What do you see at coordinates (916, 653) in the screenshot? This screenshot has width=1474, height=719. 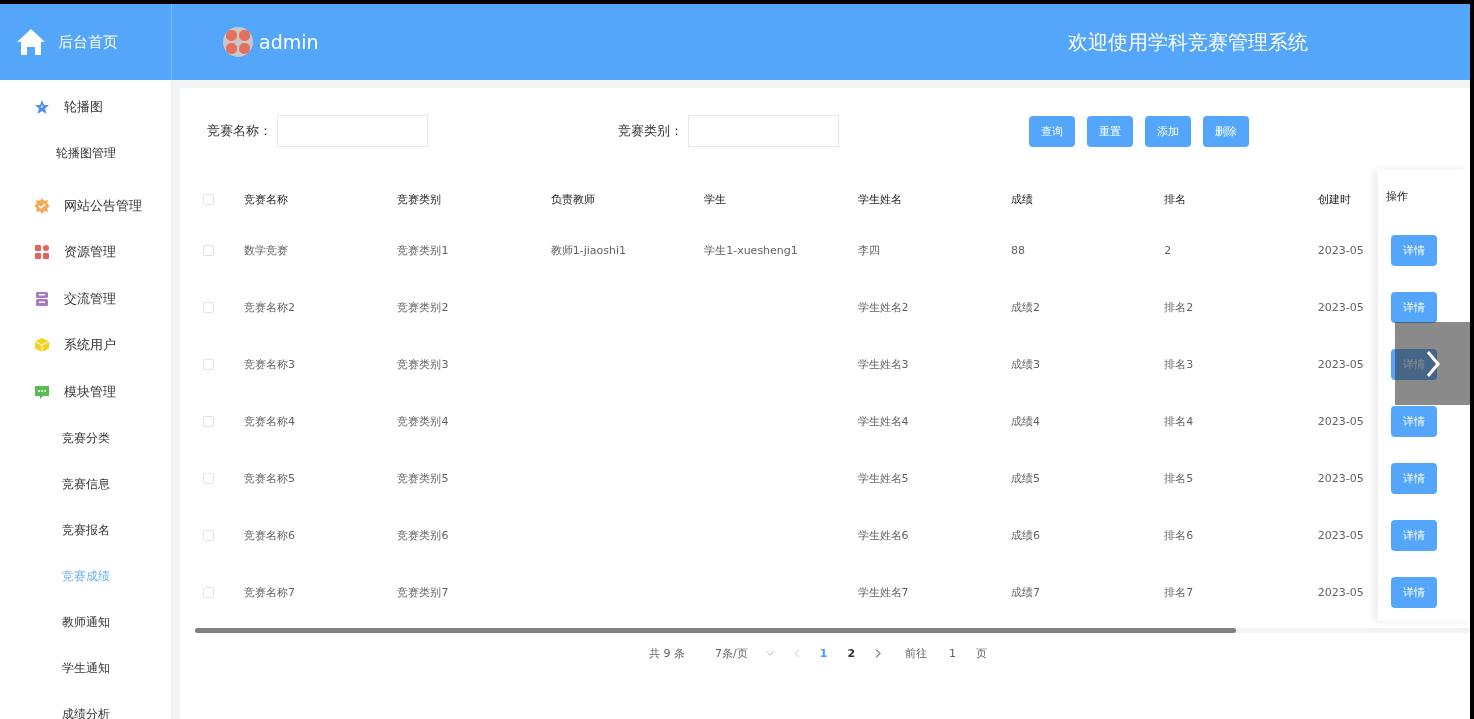 I see `goto-label: 前往` at bounding box center [916, 653].